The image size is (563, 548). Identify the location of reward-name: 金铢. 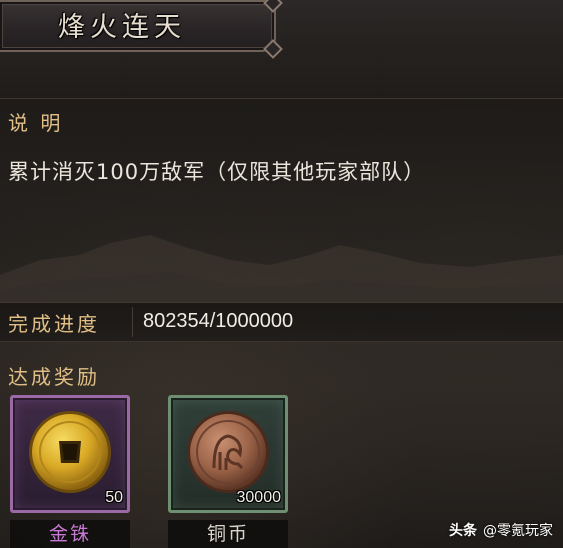
(70, 534).